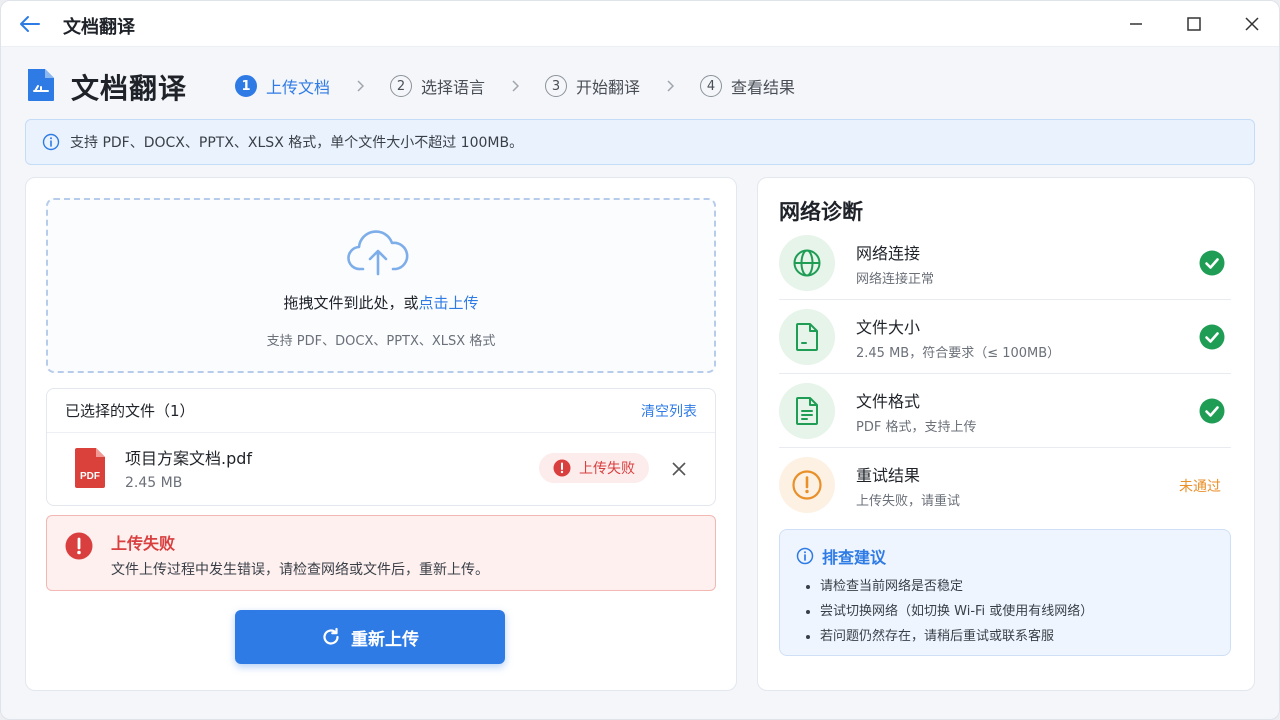 This screenshot has width=1280, height=720. I want to click on close-button, so click(1252, 24).